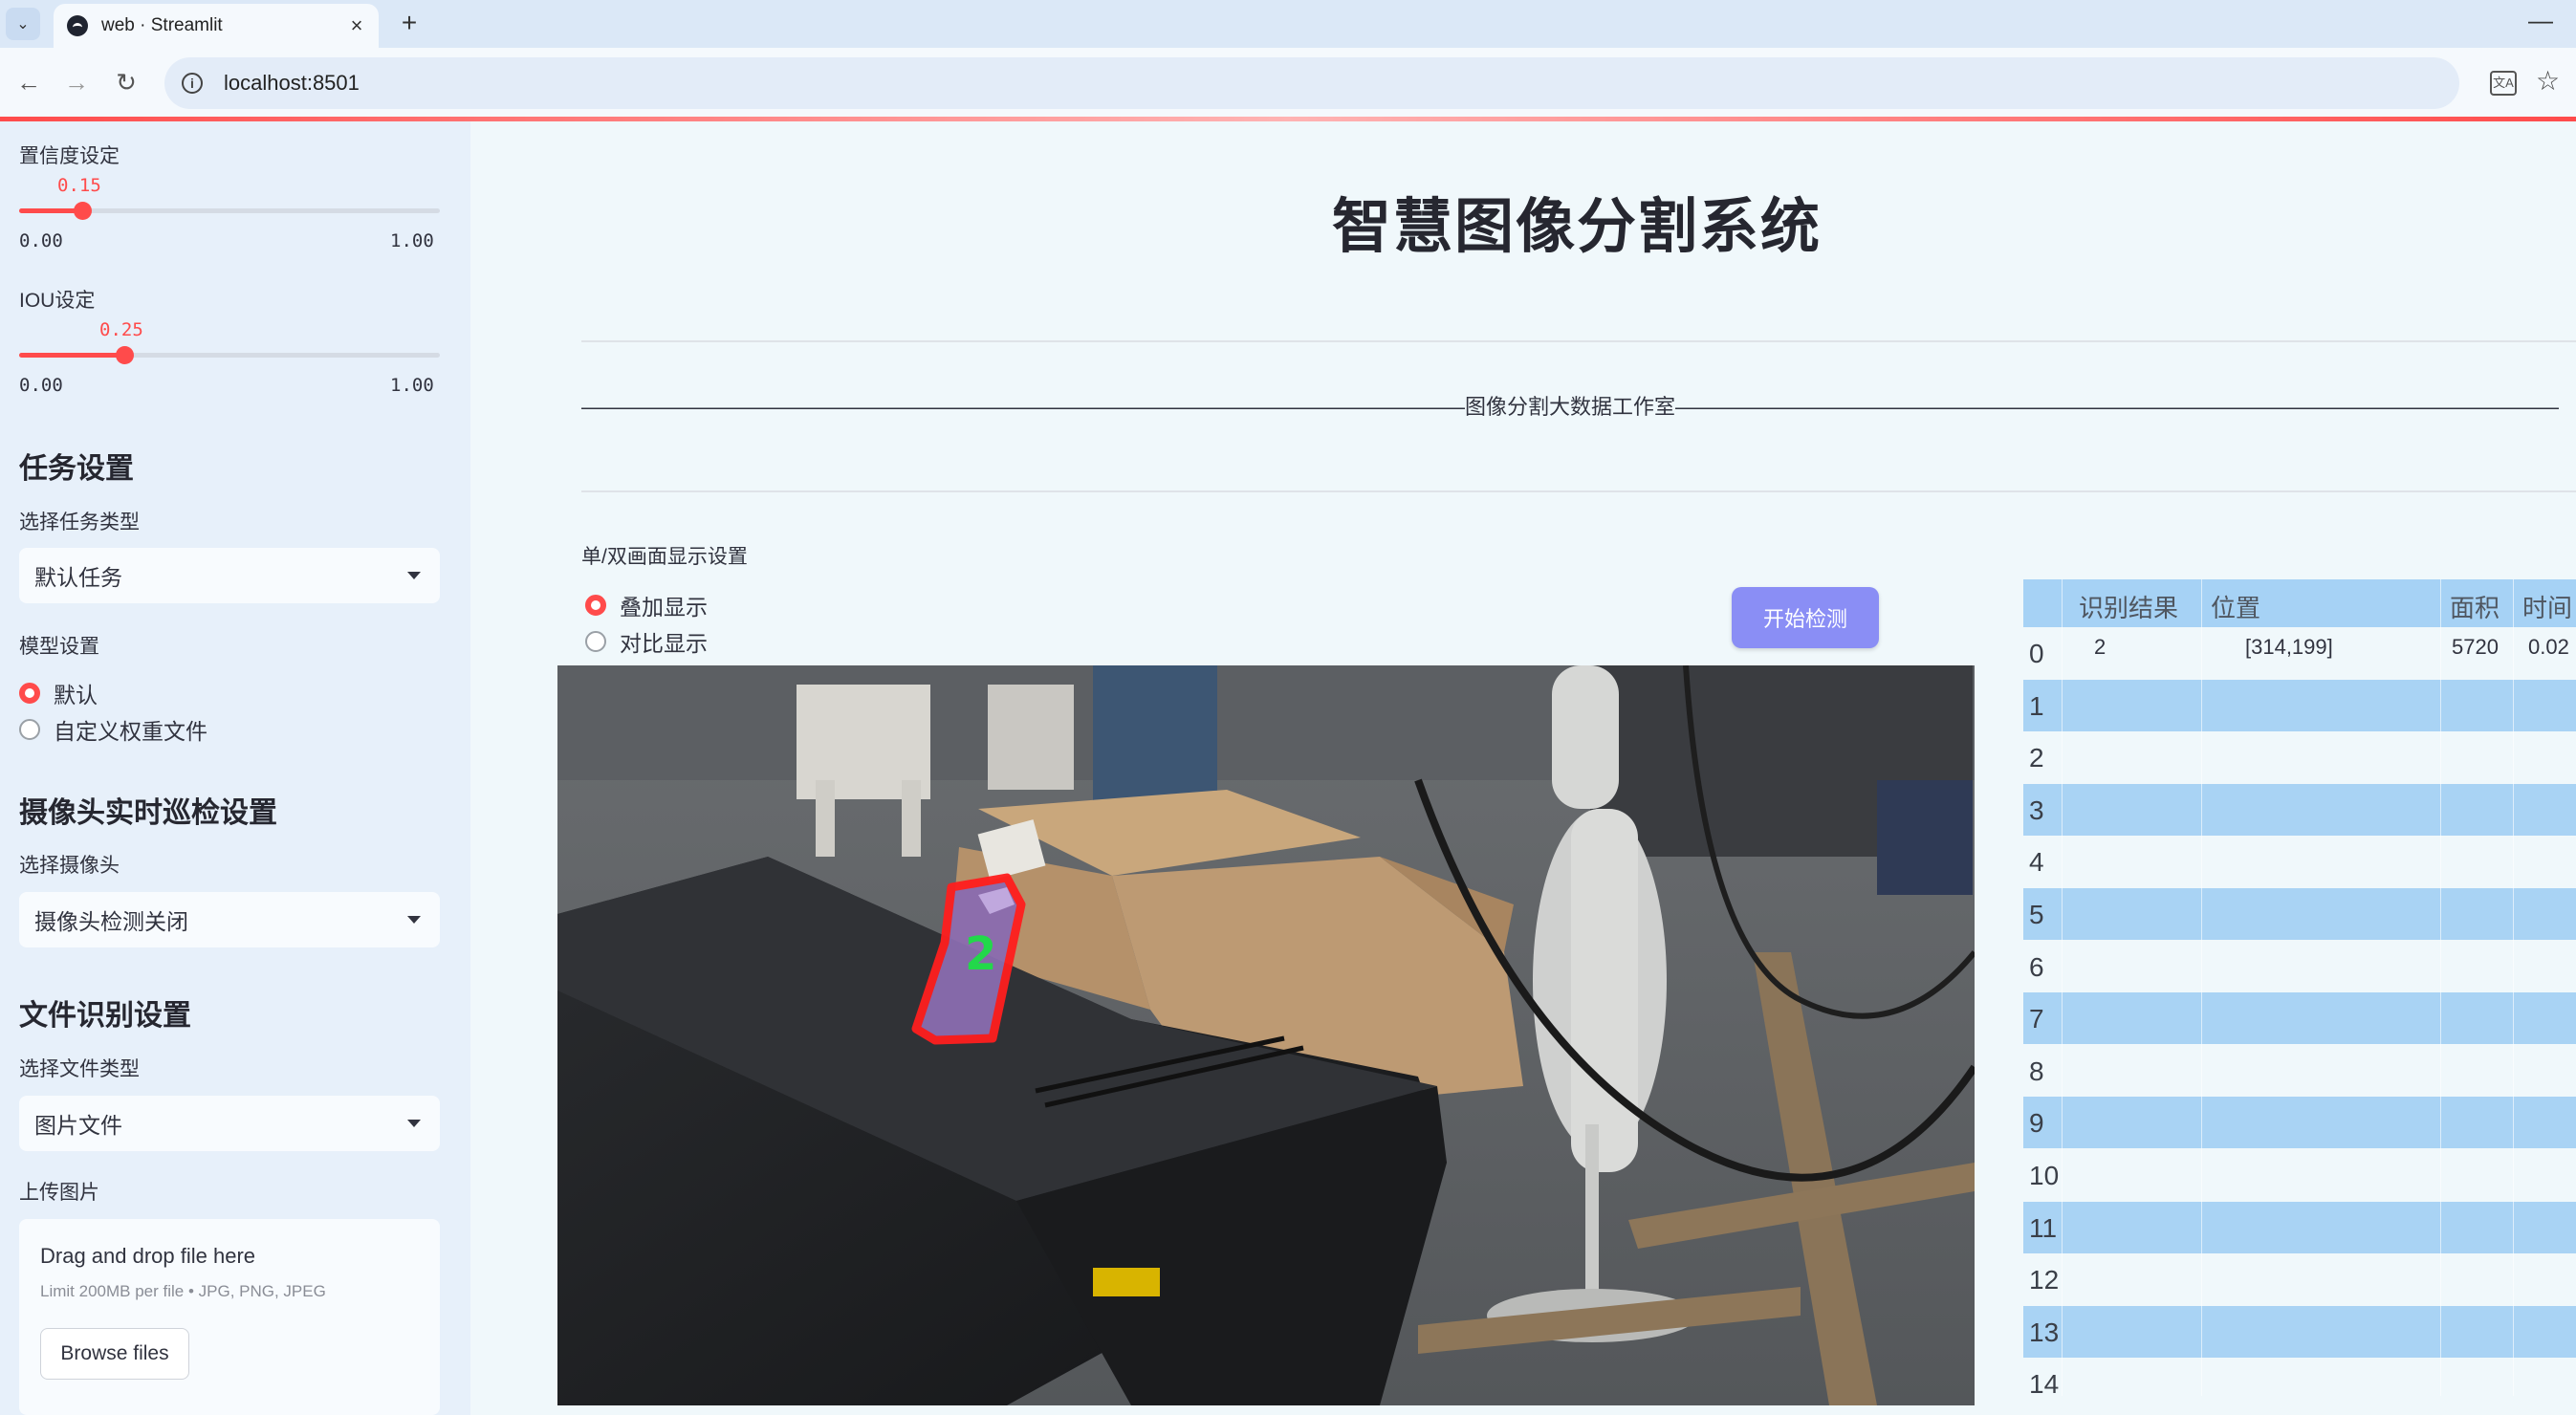 The height and width of the screenshot is (1415, 2576). What do you see at coordinates (83, 211) in the screenshot?
I see `confidence-slider-thumb` at bounding box center [83, 211].